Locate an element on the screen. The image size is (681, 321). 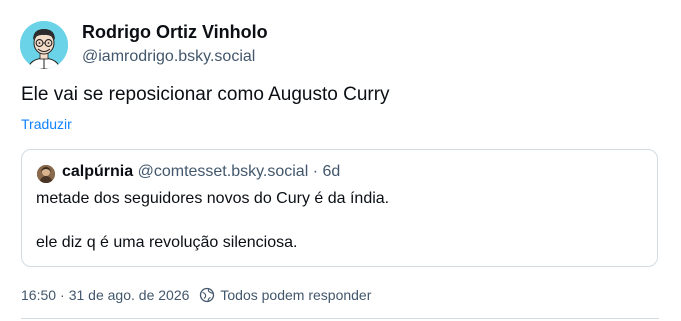
reply-settings: Todos podem responder is located at coordinates (285, 295).